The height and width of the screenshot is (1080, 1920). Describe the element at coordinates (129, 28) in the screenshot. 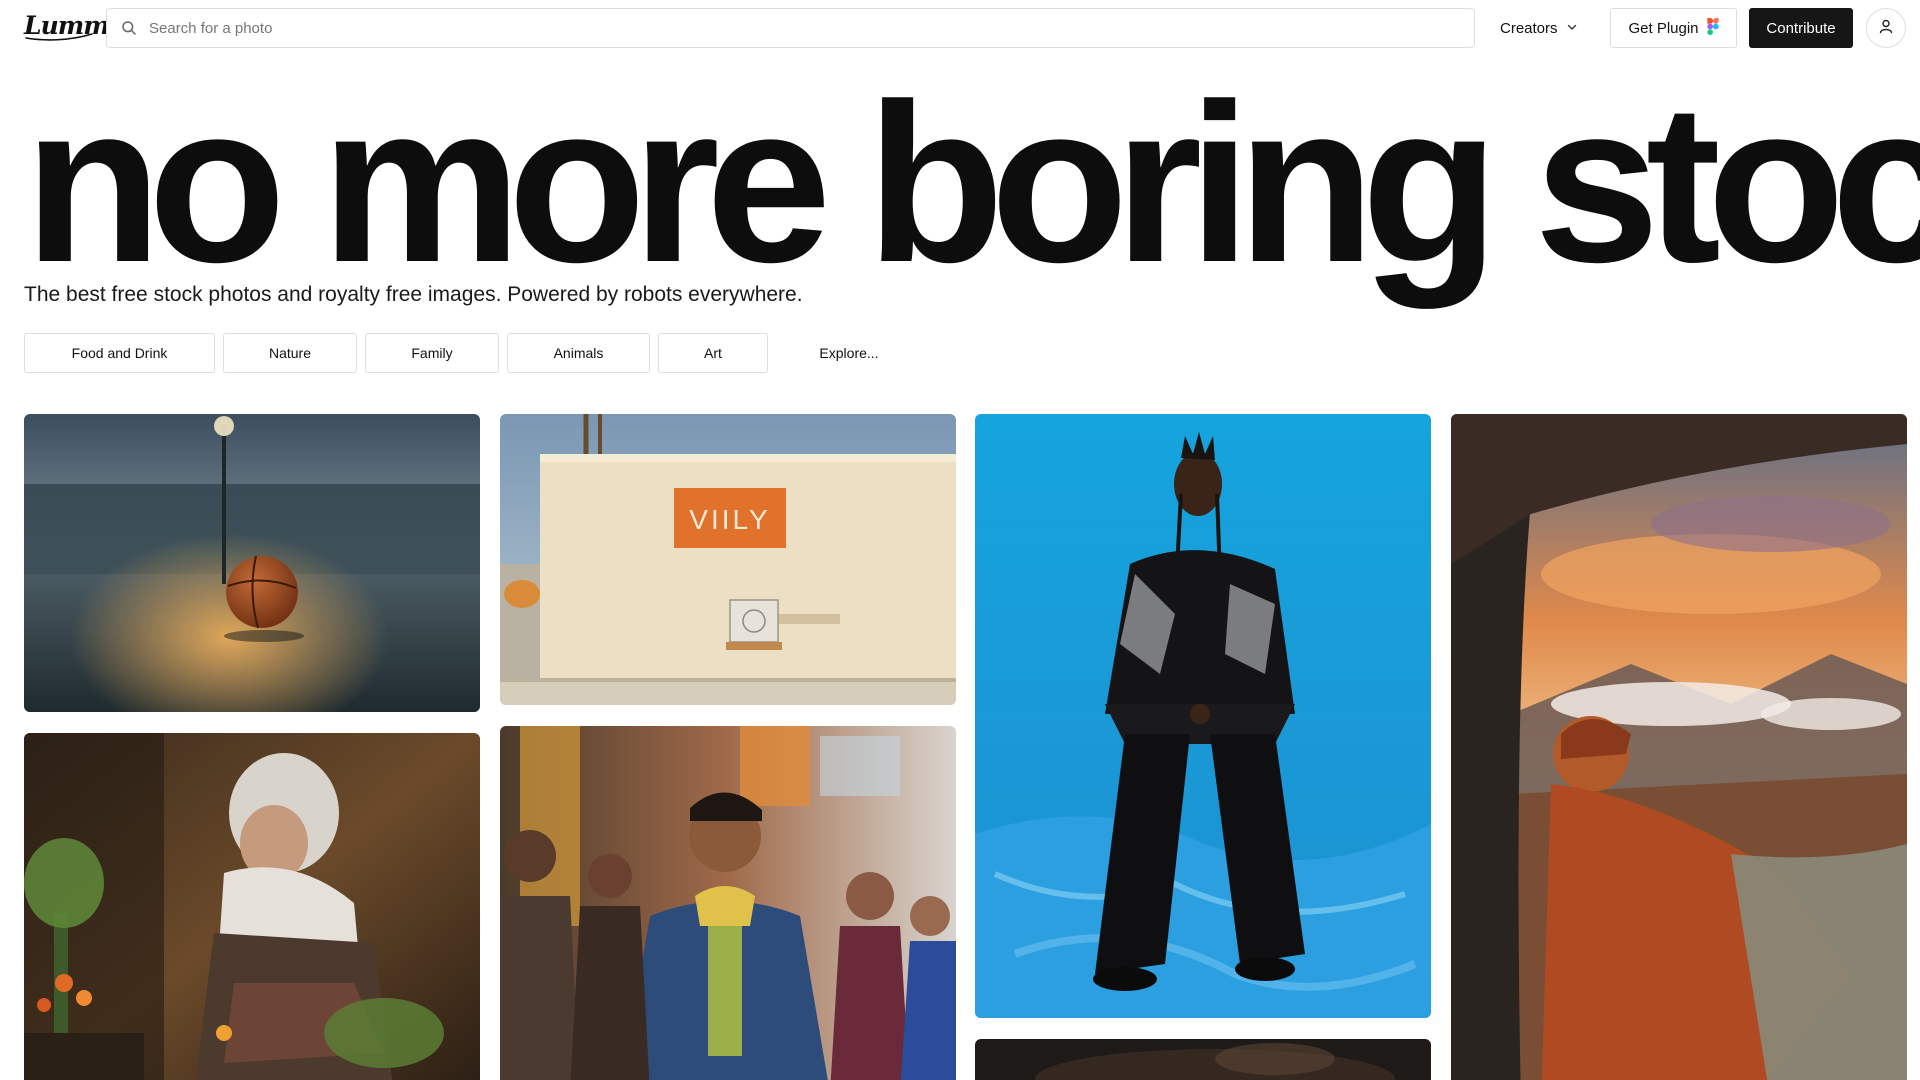

I see `search-icon` at that location.